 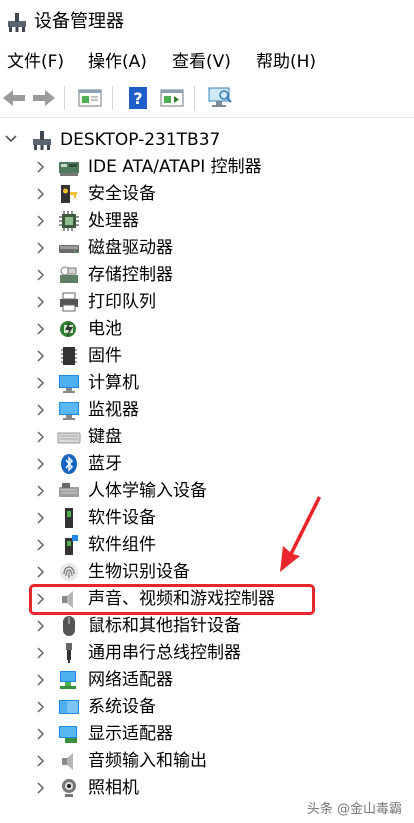 I want to click on tree-item: 人体学输入设备, so click(x=207, y=490).